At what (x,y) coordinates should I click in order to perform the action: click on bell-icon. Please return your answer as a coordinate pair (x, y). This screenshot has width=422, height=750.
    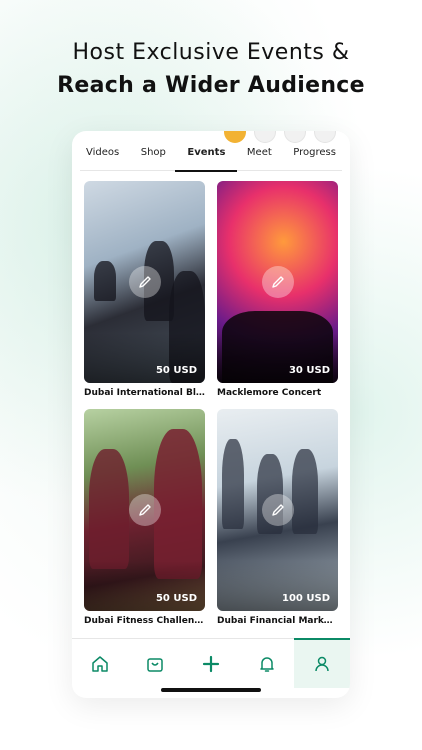
    Looking at the image, I should click on (266, 664).